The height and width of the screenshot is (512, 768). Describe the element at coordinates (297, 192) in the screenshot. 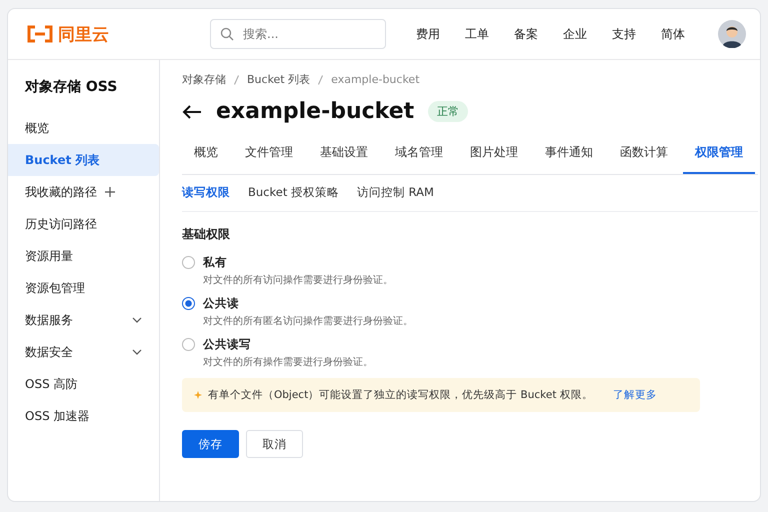

I see `sub-tab: Bucket 授权策略` at that location.